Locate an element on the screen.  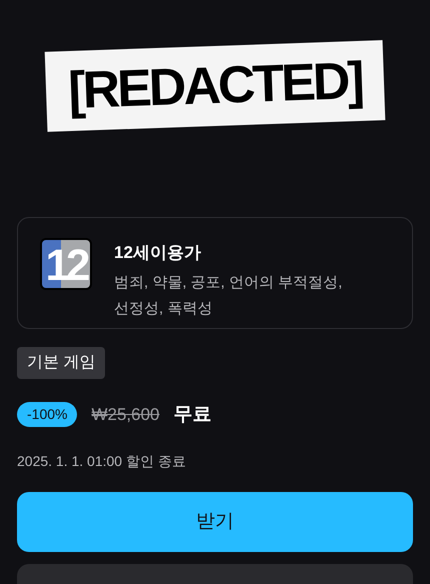
secondary-button-edge is located at coordinates (215, 574).